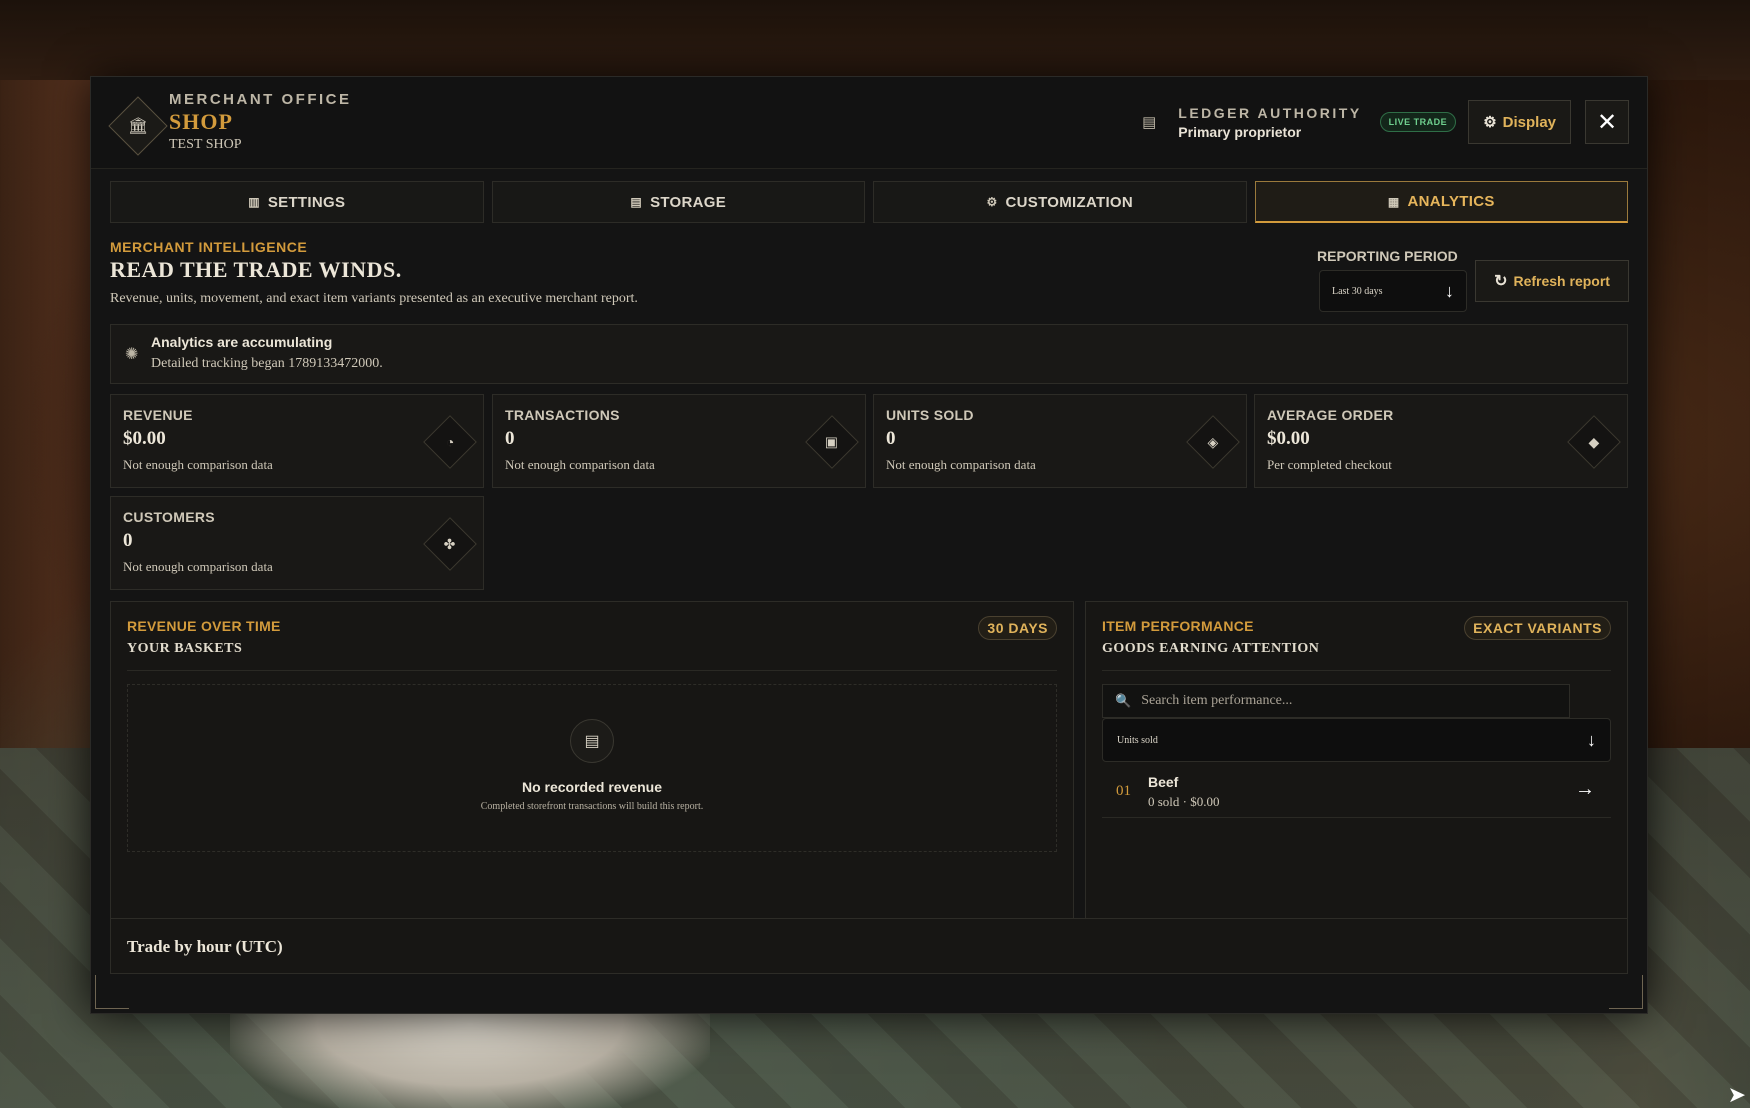 The width and height of the screenshot is (1750, 1108). What do you see at coordinates (450, 544) in the screenshot?
I see `people-icon: ✤` at bounding box center [450, 544].